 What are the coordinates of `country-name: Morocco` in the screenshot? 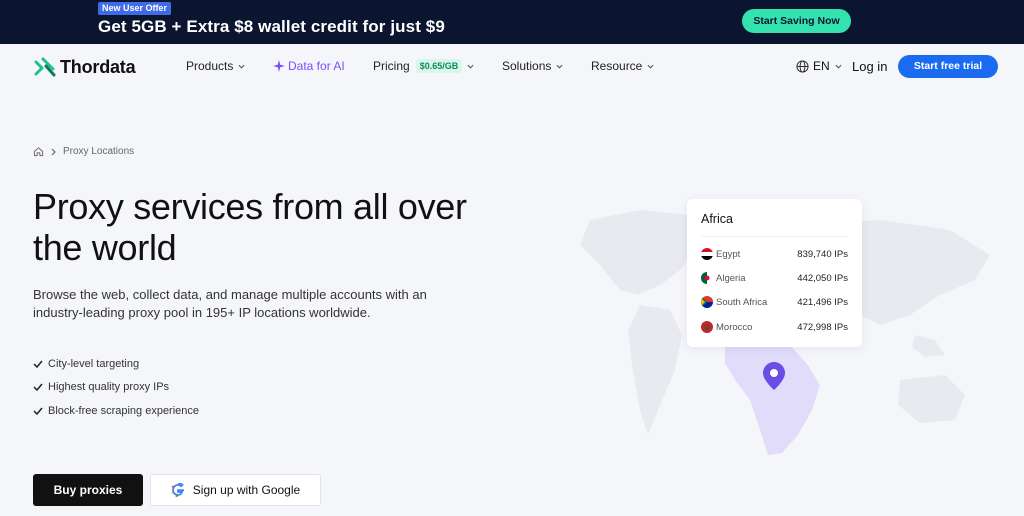 It's located at (734, 327).